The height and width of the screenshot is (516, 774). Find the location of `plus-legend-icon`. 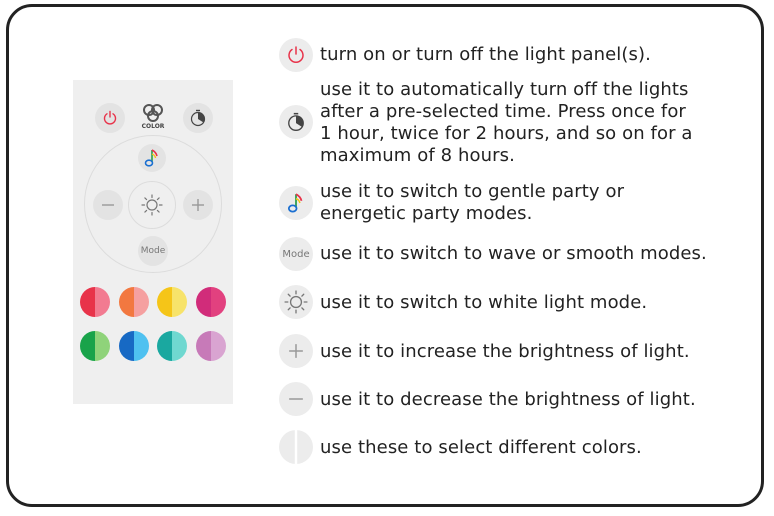

plus-legend-icon is located at coordinates (296, 351).